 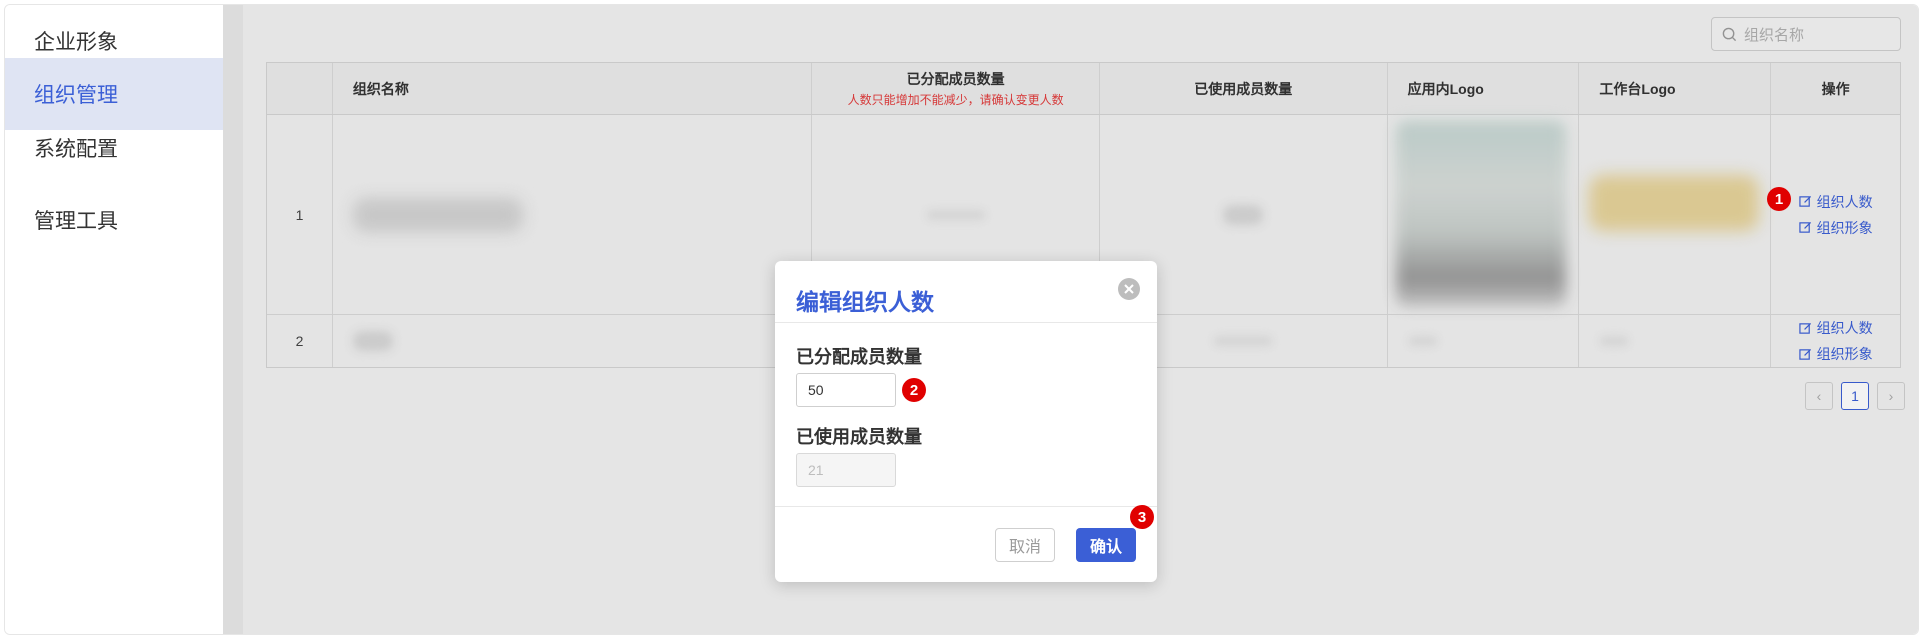 I want to click on dialog-header: 编辑组织人数, so click(x=966, y=292).